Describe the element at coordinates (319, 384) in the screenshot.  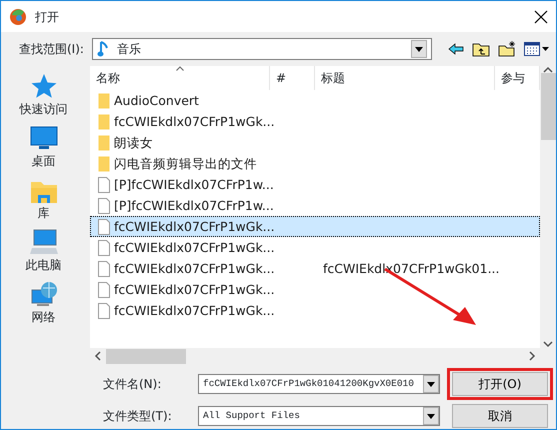
I see `file-name-field: fcCWIEkdlx07CFrP1wGk01041200KgvX0E010` at that location.